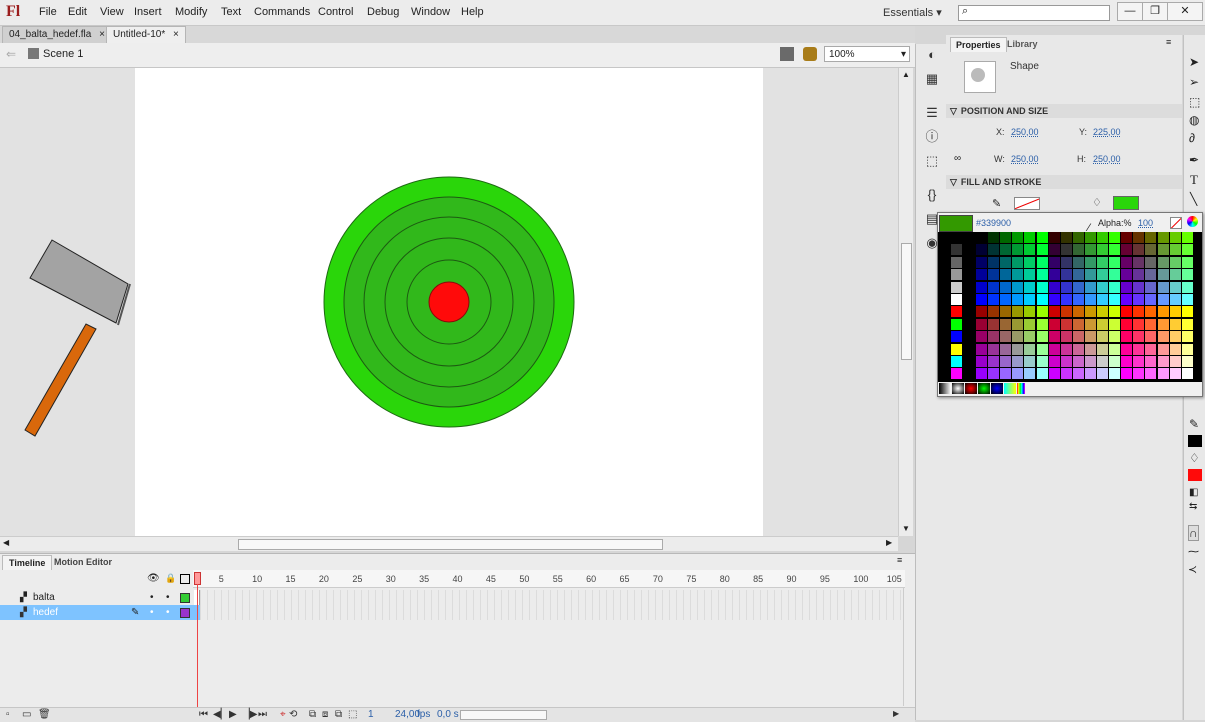  What do you see at coordinates (1195, 475) in the screenshot?
I see `fill-color-tool` at bounding box center [1195, 475].